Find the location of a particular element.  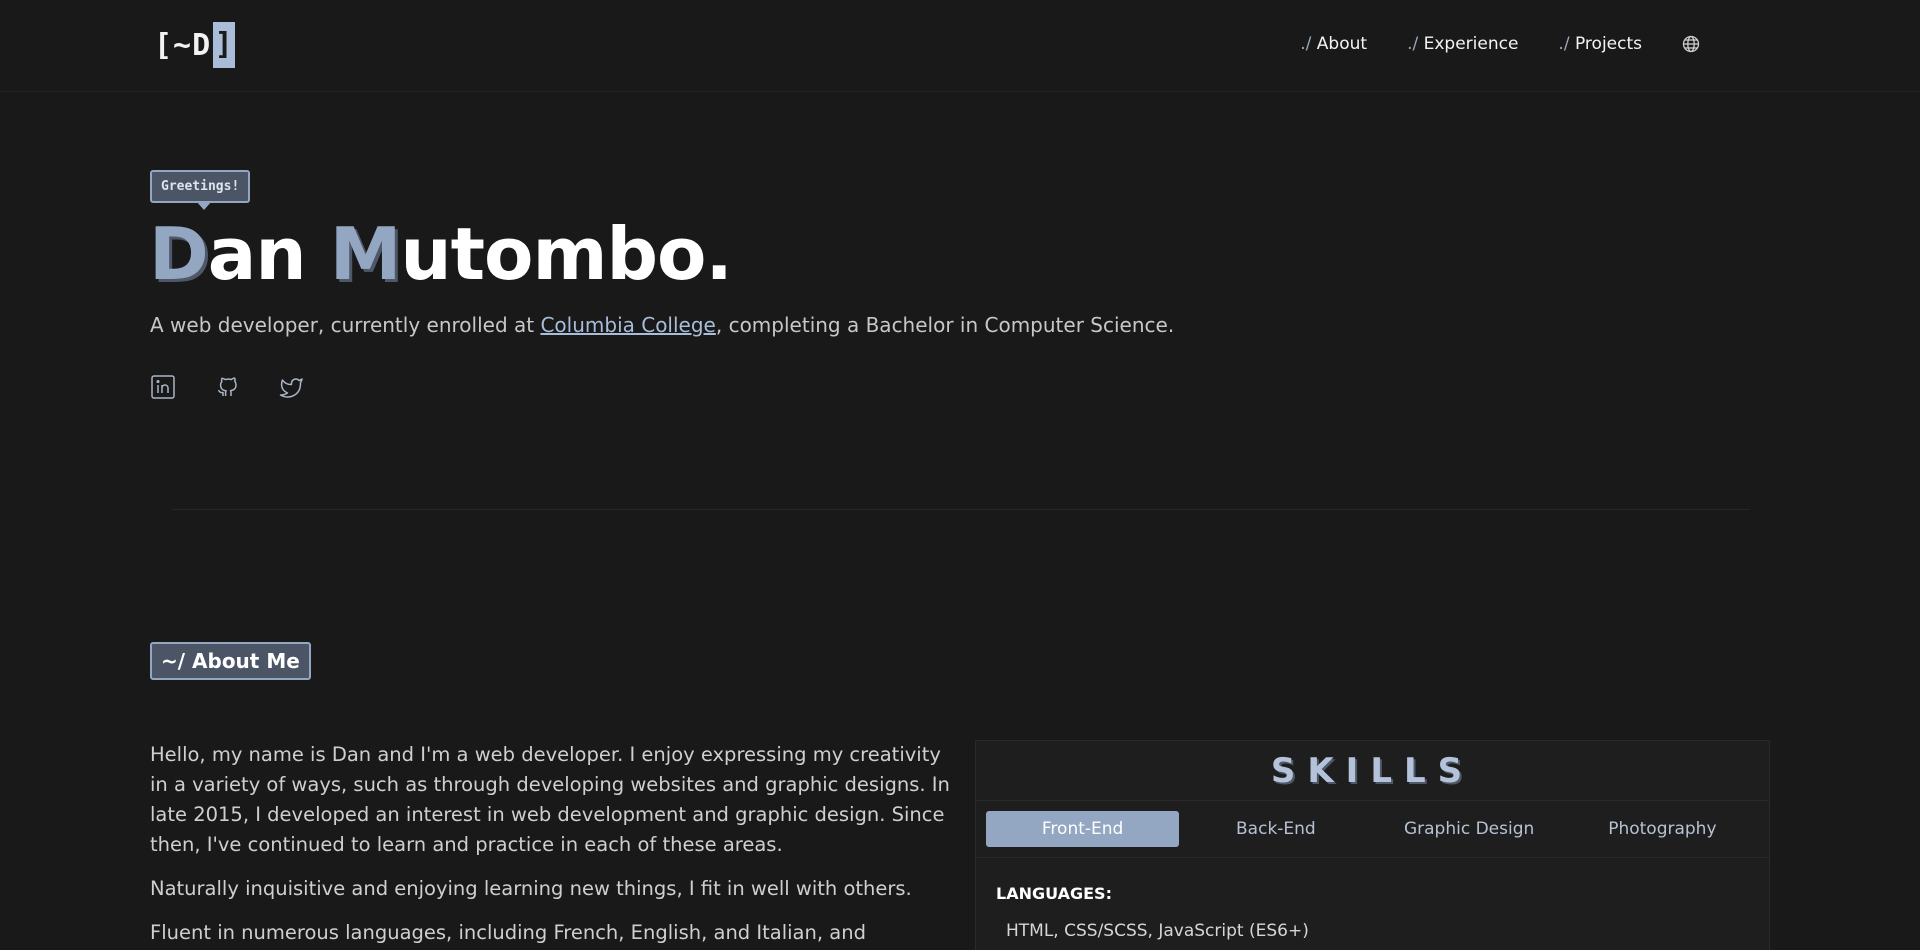

main-nav: ./ About ./ Experience ./ Projects is located at coordinates (1480, 44).